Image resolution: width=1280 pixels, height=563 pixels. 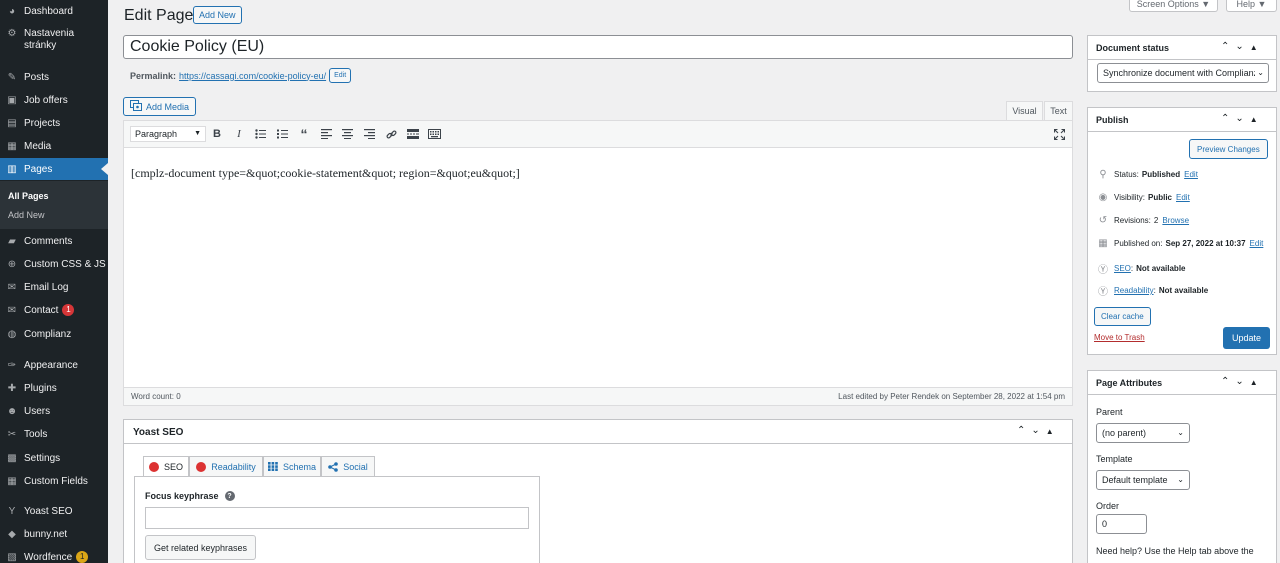 I want to click on sidebar-item-job-offers: ▣ Job offers, so click(x=54, y=100).